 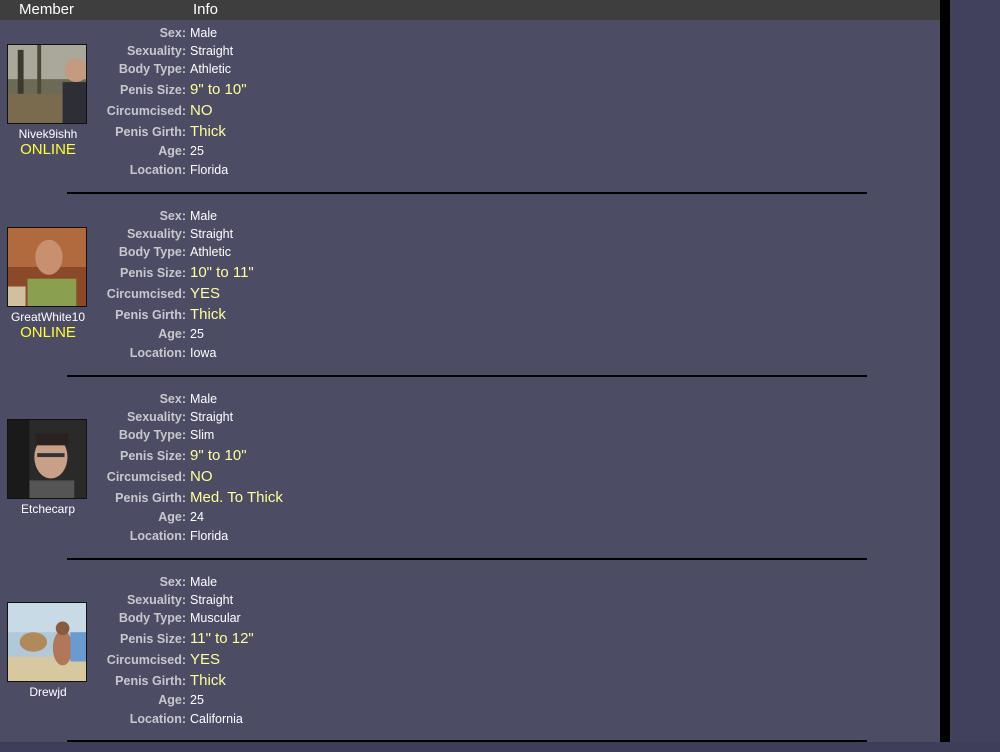 What do you see at coordinates (197, 517) in the screenshot?
I see `age-value: 24` at bounding box center [197, 517].